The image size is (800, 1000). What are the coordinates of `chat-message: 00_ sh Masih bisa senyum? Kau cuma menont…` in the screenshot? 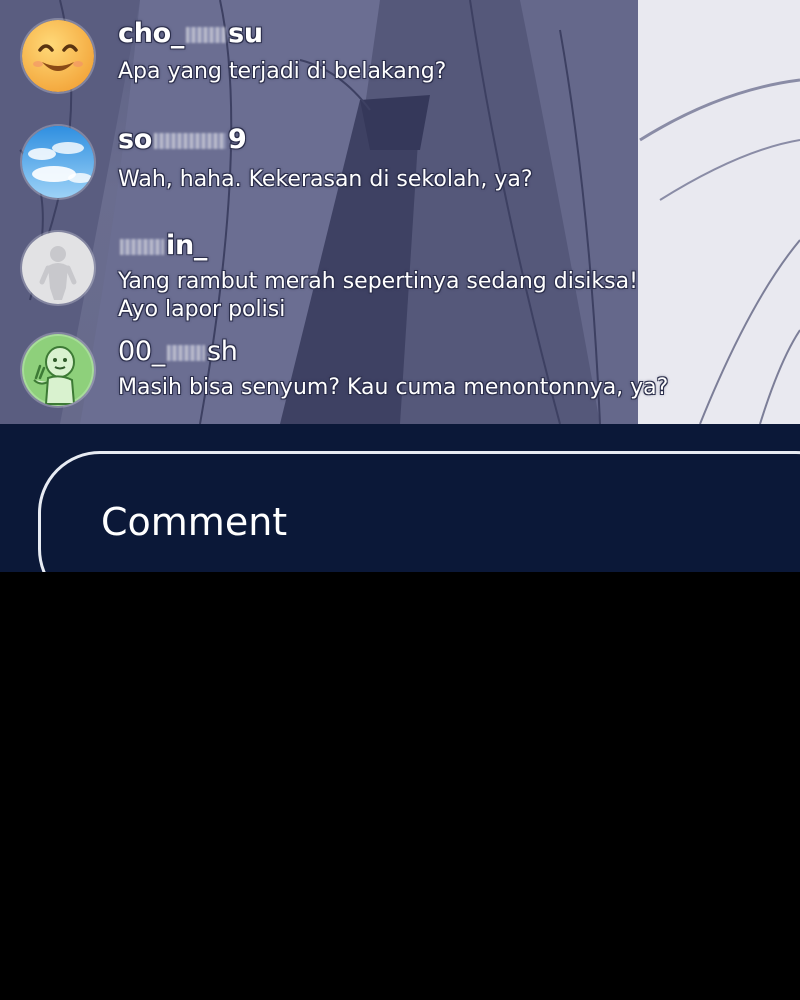 It's located at (402, 374).